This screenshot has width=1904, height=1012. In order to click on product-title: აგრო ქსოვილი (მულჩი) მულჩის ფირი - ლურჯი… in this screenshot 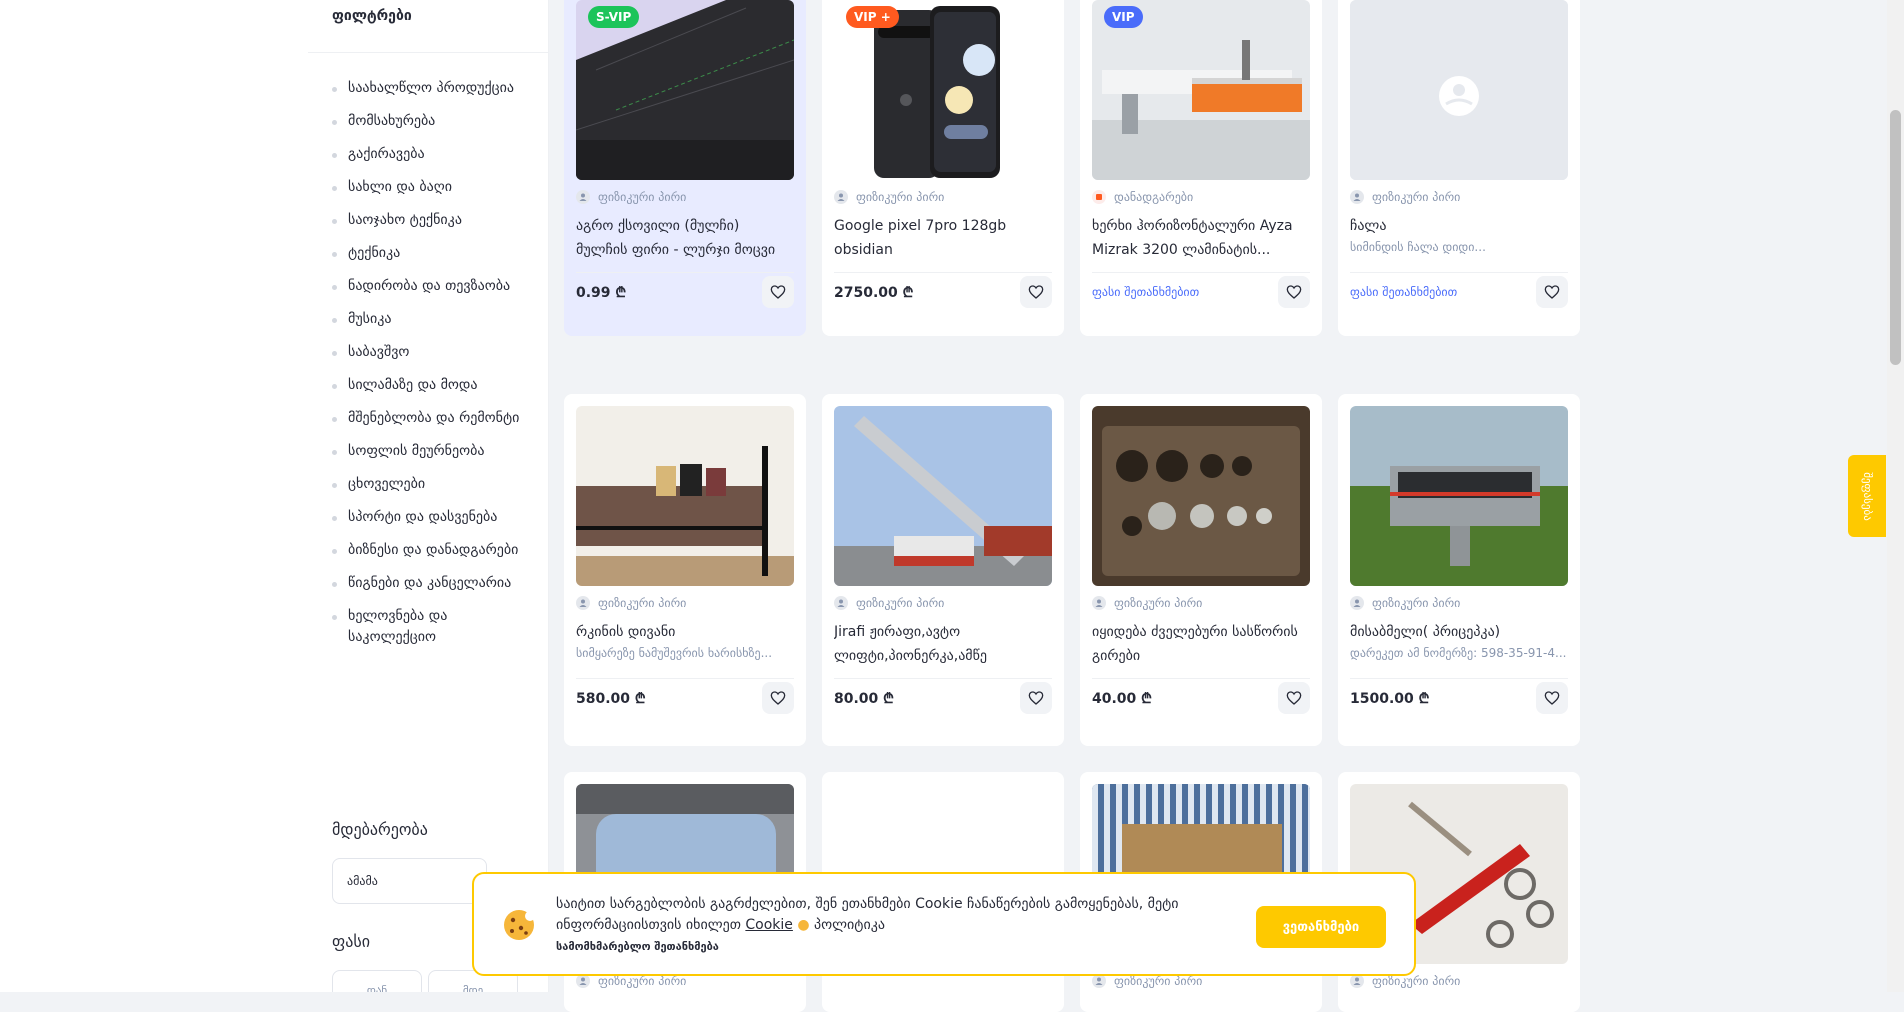, I will do `click(685, 238)`.